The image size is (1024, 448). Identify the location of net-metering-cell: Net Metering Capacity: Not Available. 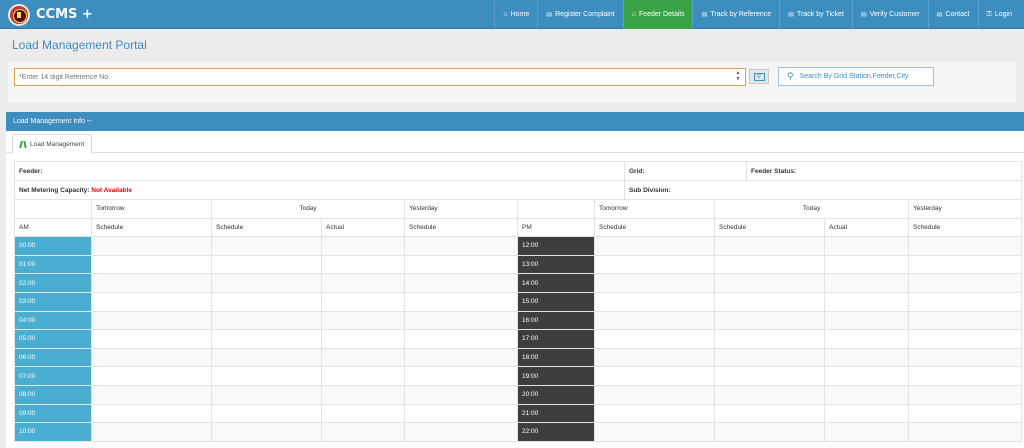
(319, 190).